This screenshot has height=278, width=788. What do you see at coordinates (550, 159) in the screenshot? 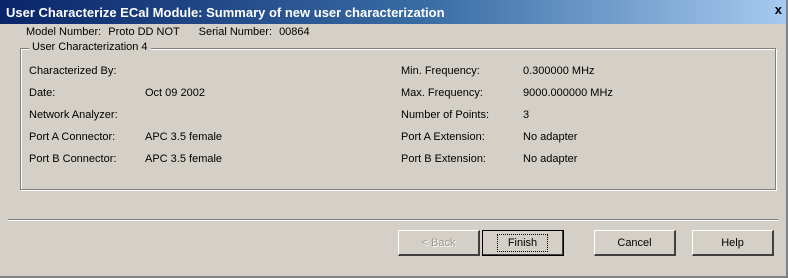
I see `port-b-extension-value: No adapter` at bounding box center [550, 159].